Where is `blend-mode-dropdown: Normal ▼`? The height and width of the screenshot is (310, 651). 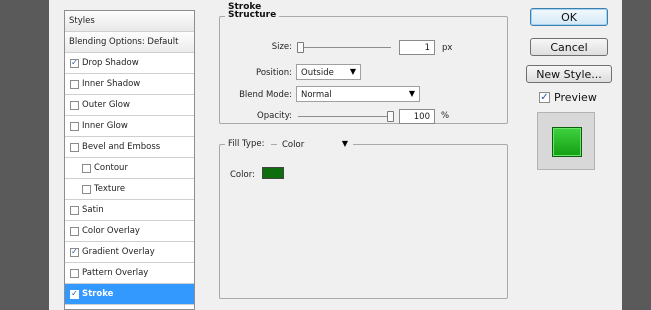 blend-mode-dropdown: Normal ▼ is located at coordinates (358, 94).